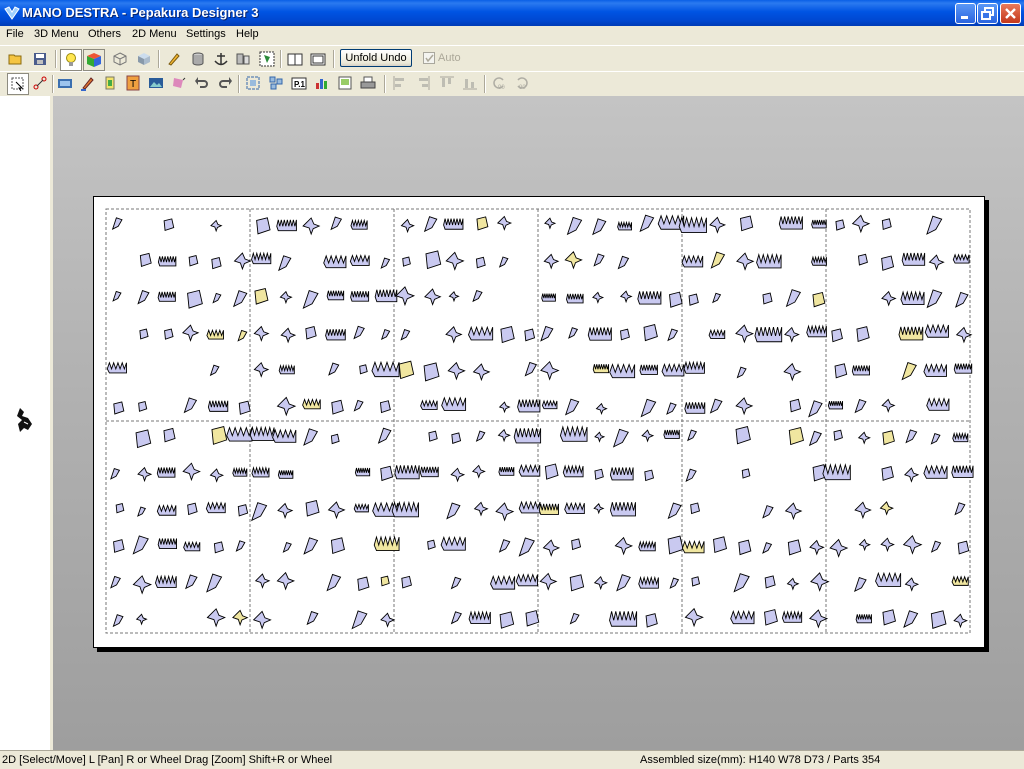 This screenshot has width=1024, height=769. What do you see at coordinates (267, 59) in the screenshot?
I see `join-faces-icon` at bounding box center [267, 59].